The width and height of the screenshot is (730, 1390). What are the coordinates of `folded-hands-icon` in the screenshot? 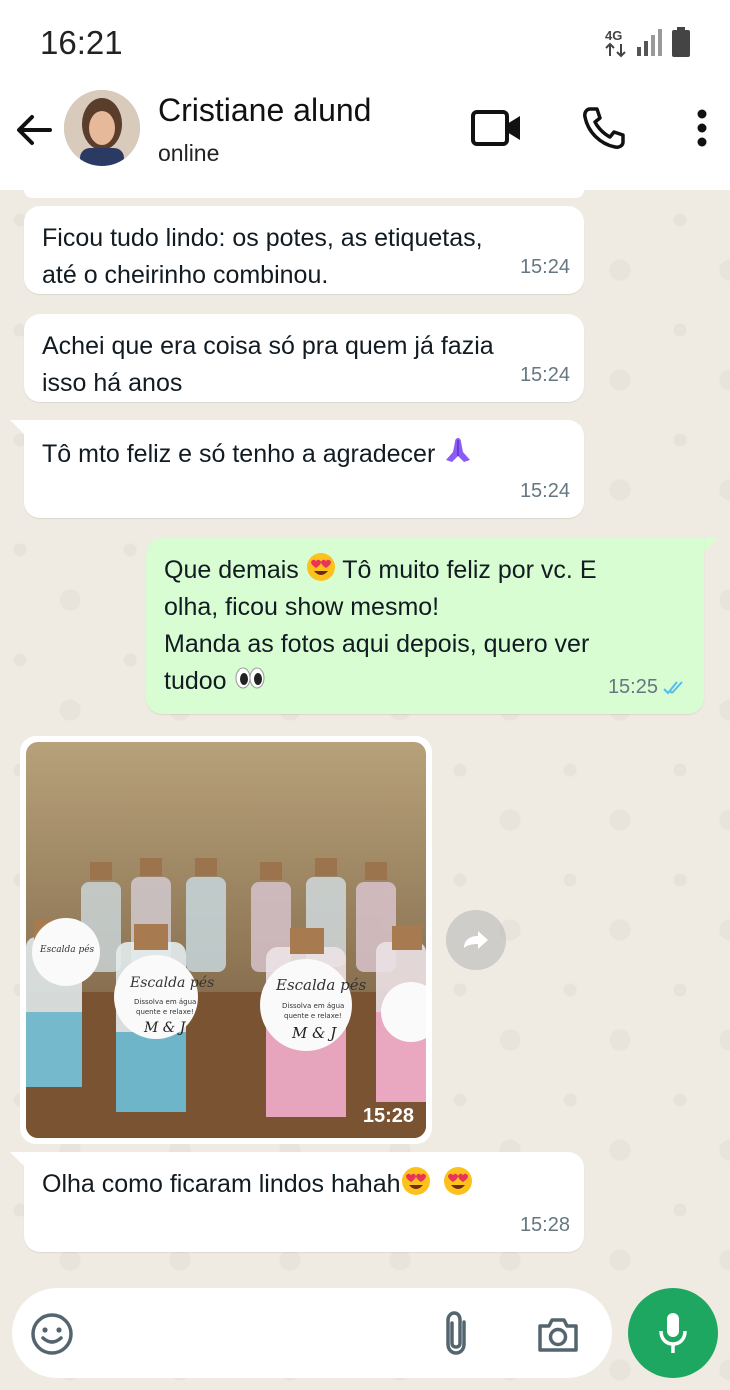 It's located at (458, 450).